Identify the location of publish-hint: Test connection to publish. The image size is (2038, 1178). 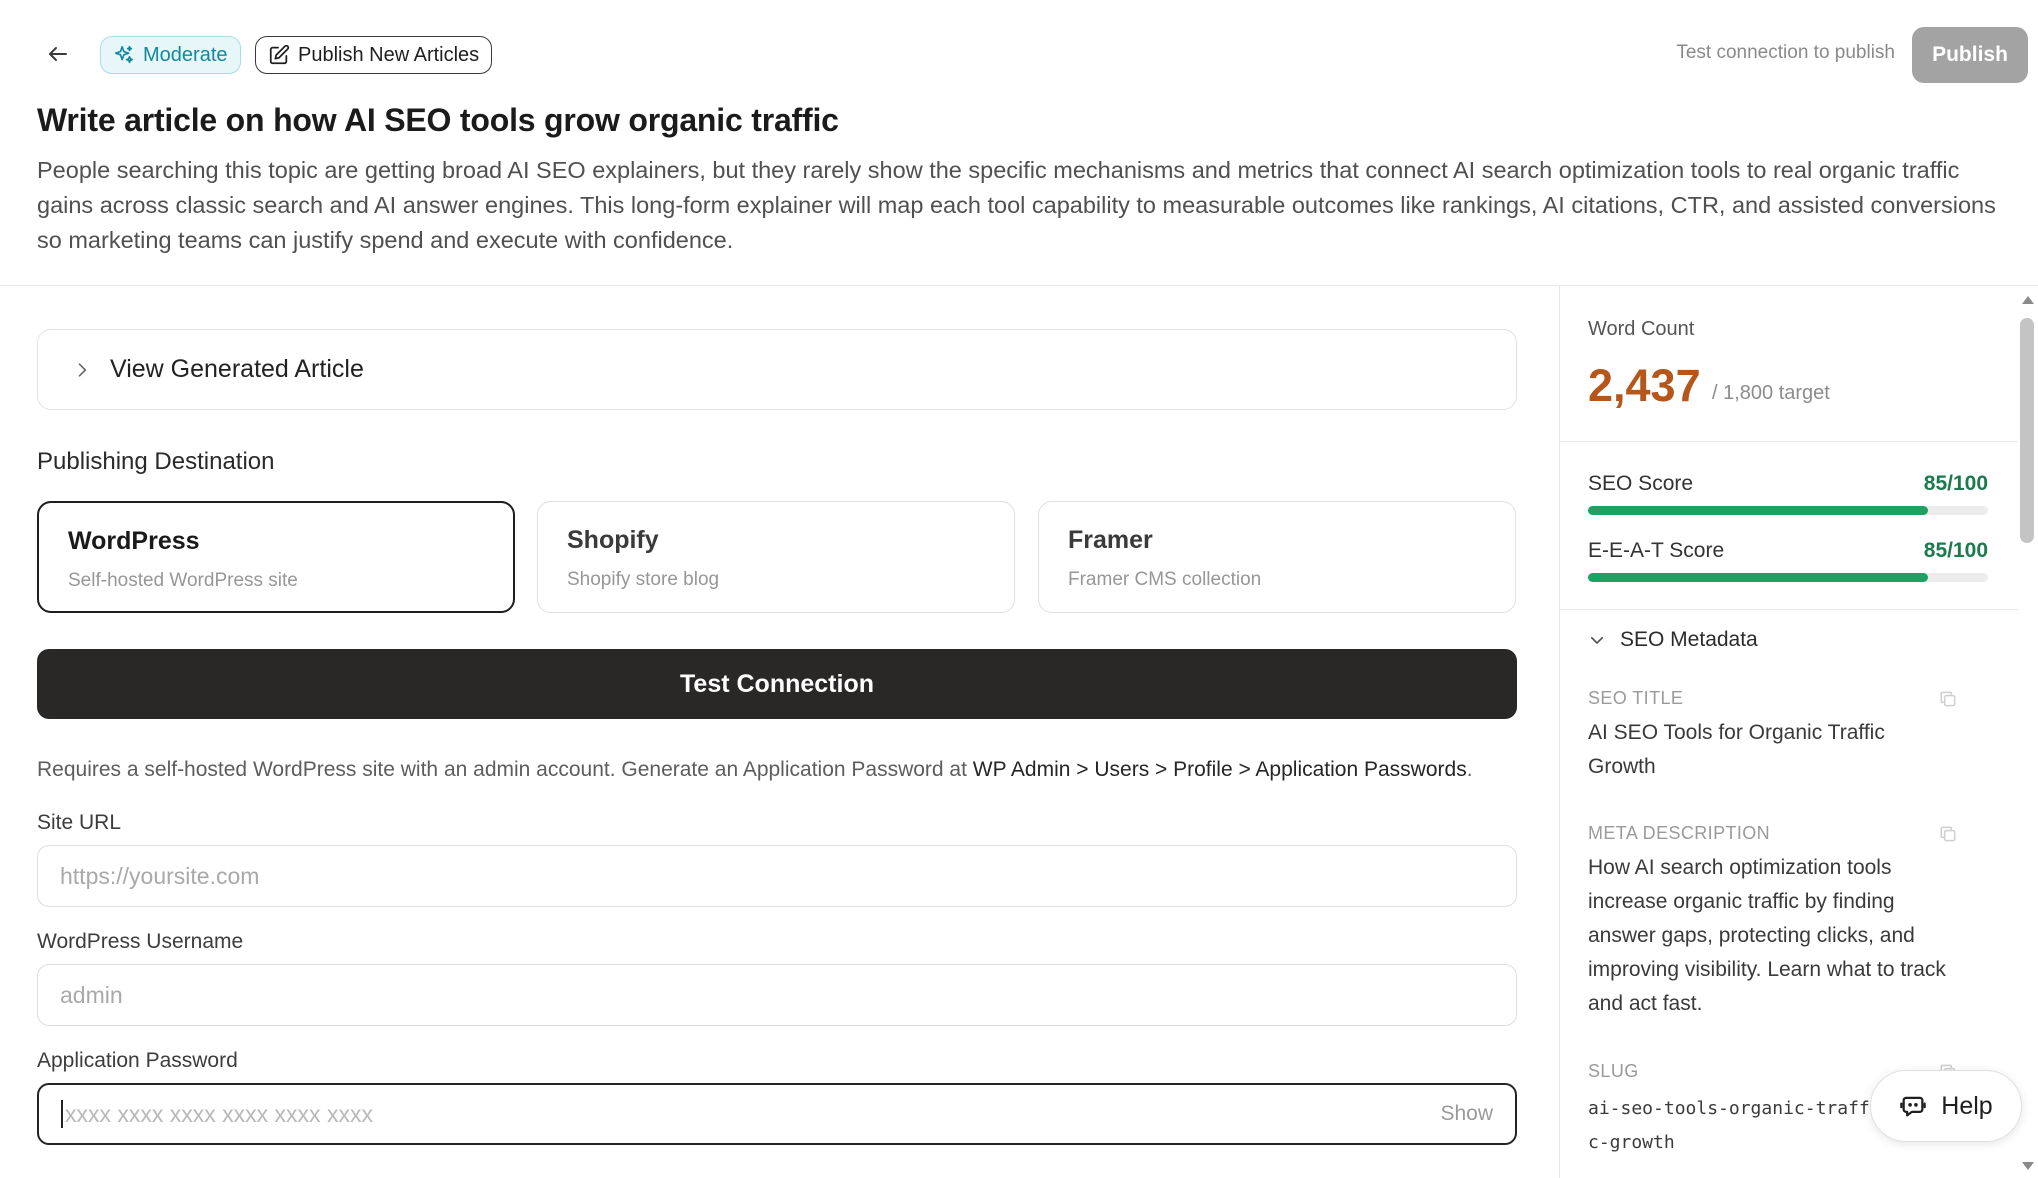
(1785, 52).